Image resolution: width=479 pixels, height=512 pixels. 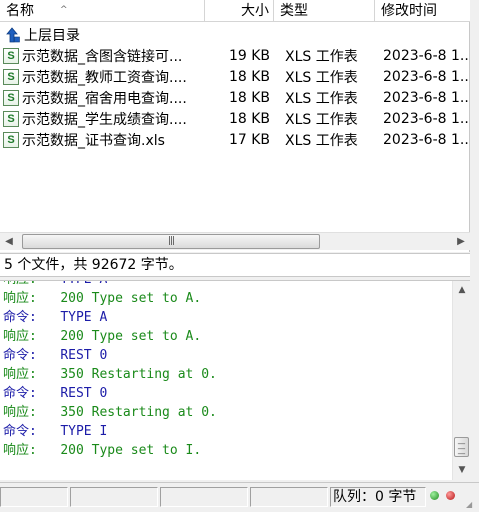 What do you see at coordinates (249, 55) in the screenshot?
I see `file-size: 19 KB` at bounding box center [249, 55].